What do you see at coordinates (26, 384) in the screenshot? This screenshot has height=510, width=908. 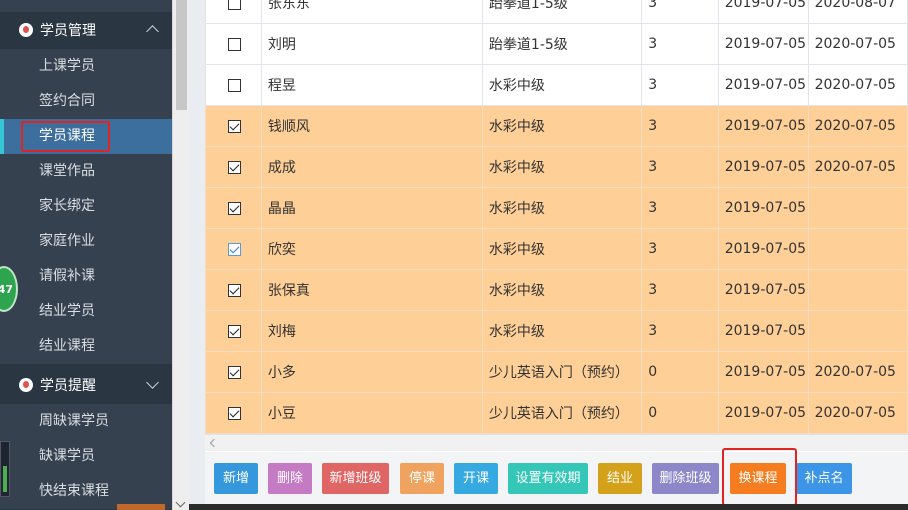 I see `alarm-clock-icon` at bounding box center [26, 384].